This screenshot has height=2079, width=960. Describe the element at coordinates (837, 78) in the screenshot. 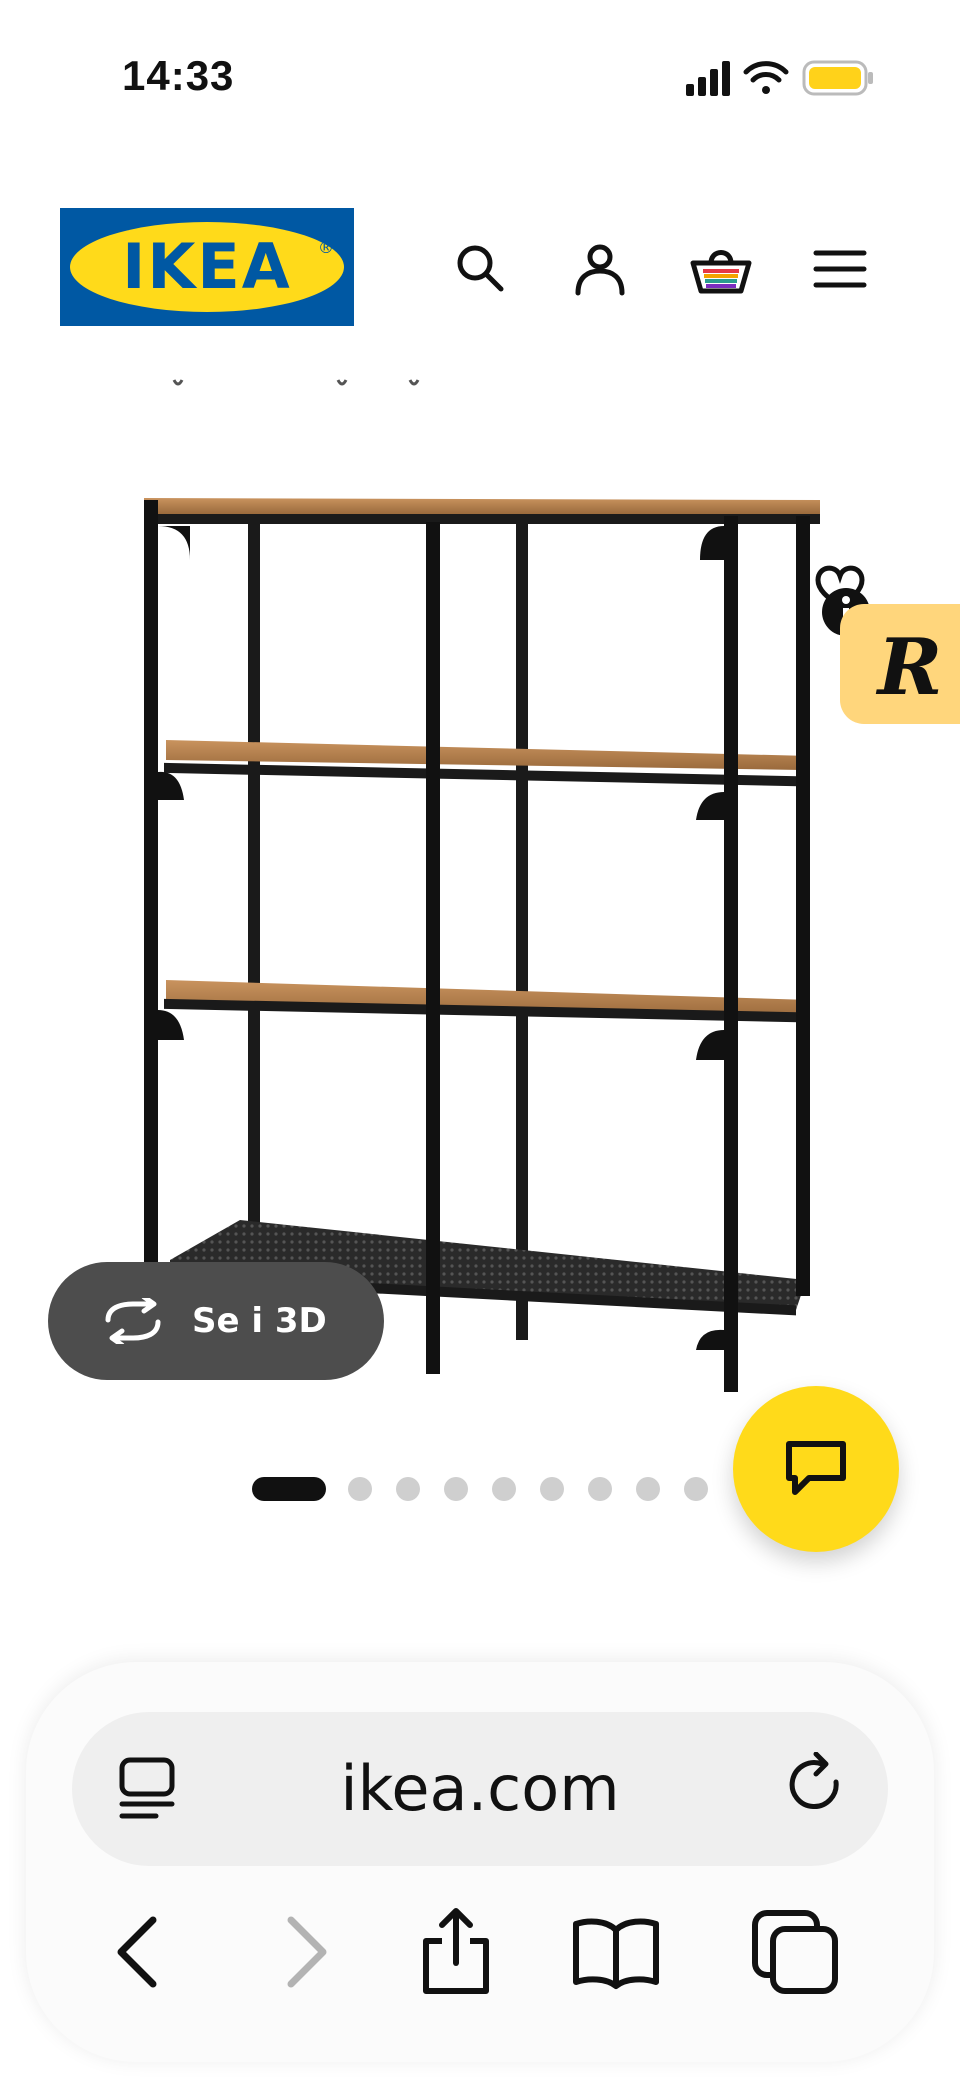

I see `battery-icon` at that location.